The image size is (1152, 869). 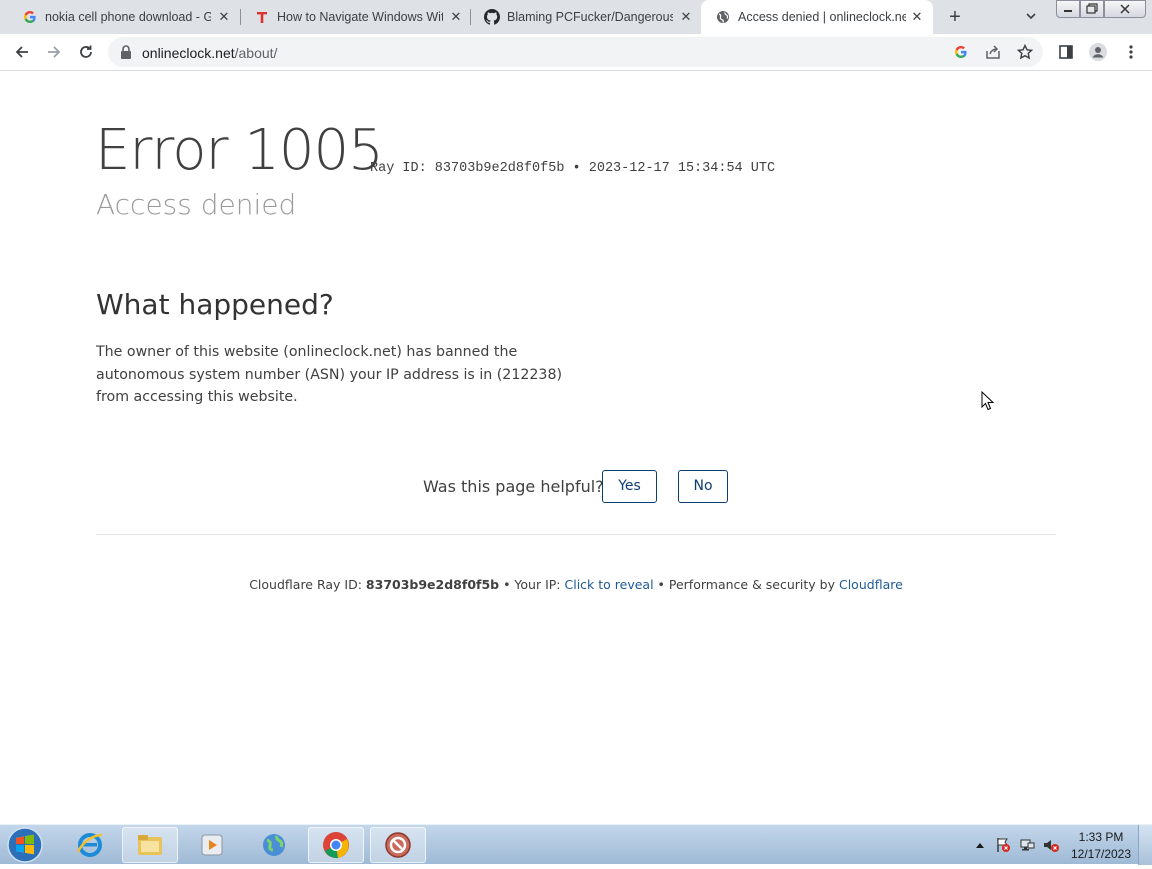 What do you see at coordinates (54, 52) in the screenshot?
I see `forward-arrow-icon` at bounding box center [54, 52].